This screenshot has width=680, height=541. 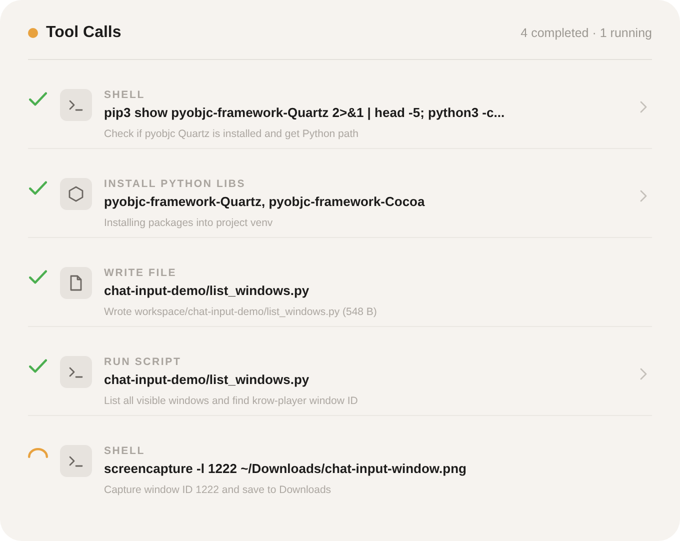 I want to click on description-text: Wrote workspace/chat-input-demo/list_windows.py (548 B), so click(x=241, y=312).